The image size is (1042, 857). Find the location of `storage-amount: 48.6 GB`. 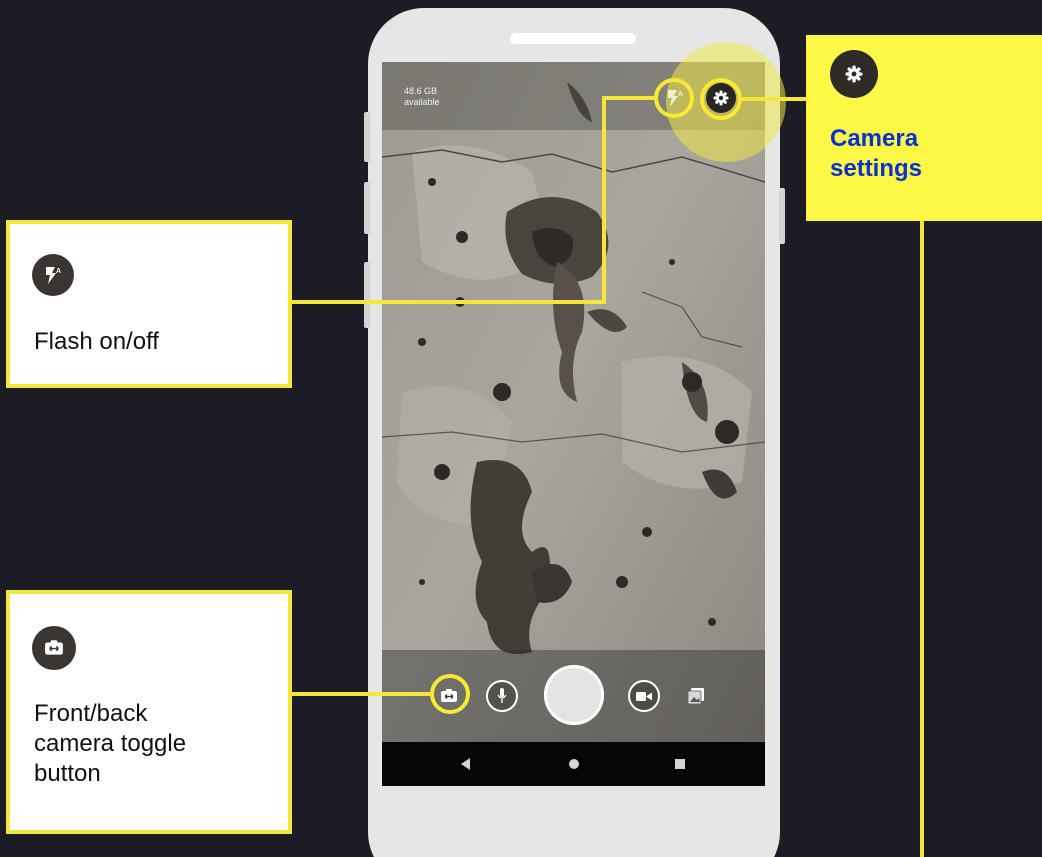

storage-amount: 48.6 GB is located at coordinates (421, 91).